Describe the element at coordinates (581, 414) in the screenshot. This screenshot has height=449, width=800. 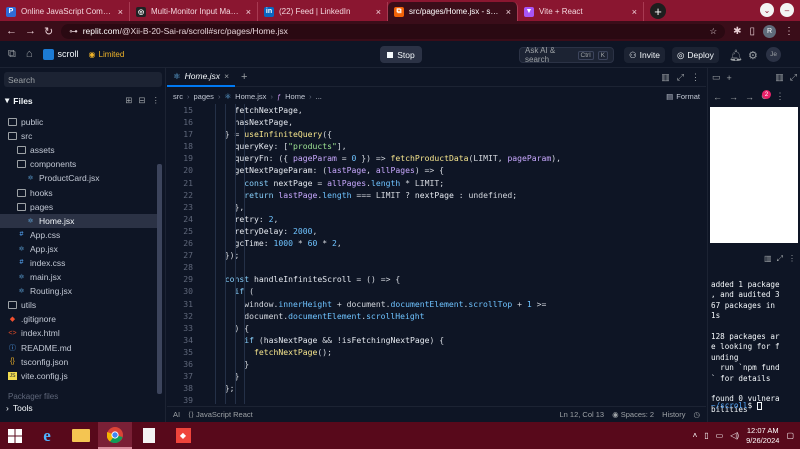
I see `cursor-position: Ln 12, Col 13` at that location.